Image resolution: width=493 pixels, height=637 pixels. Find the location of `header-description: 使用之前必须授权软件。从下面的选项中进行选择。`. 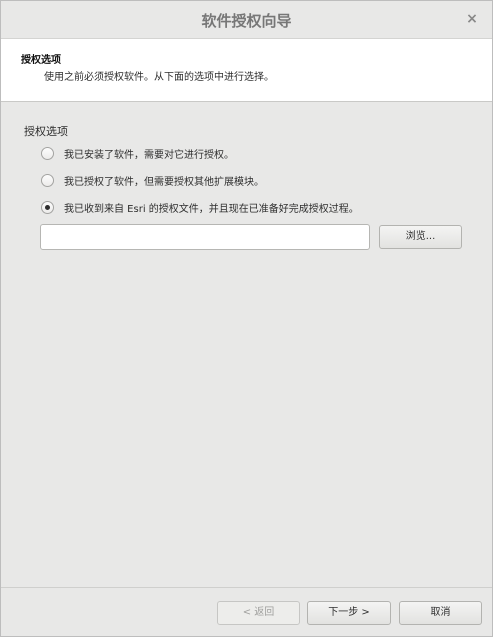

header-description: 使用之前必须授权软件。从下面的选项中进行选择。 is located at coordinates (159, 77).